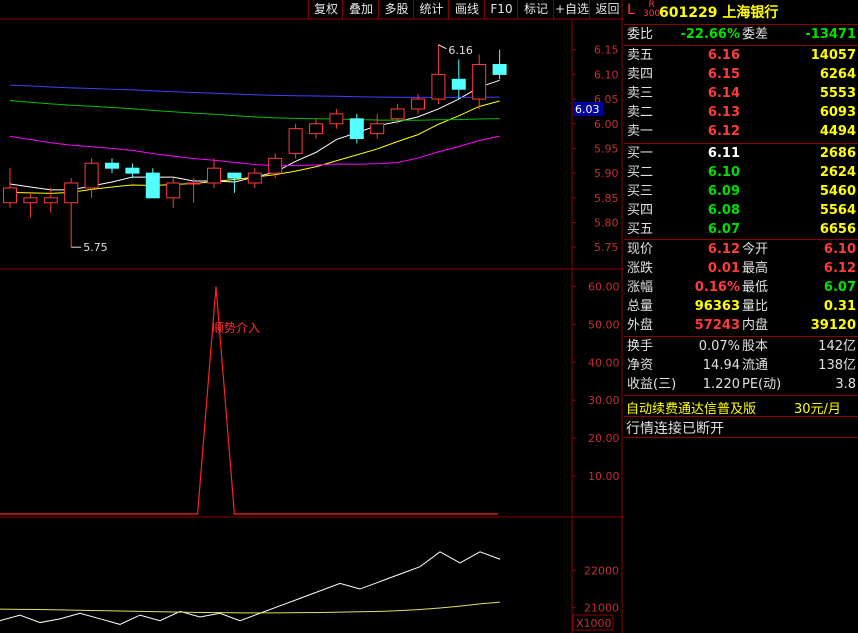 The height and width of the screenshot is (633, 858). What do you see at coordinates (396, 9) in the screenshot?
I see `toolbar-button: 多股` at bounding box center [396, 9].